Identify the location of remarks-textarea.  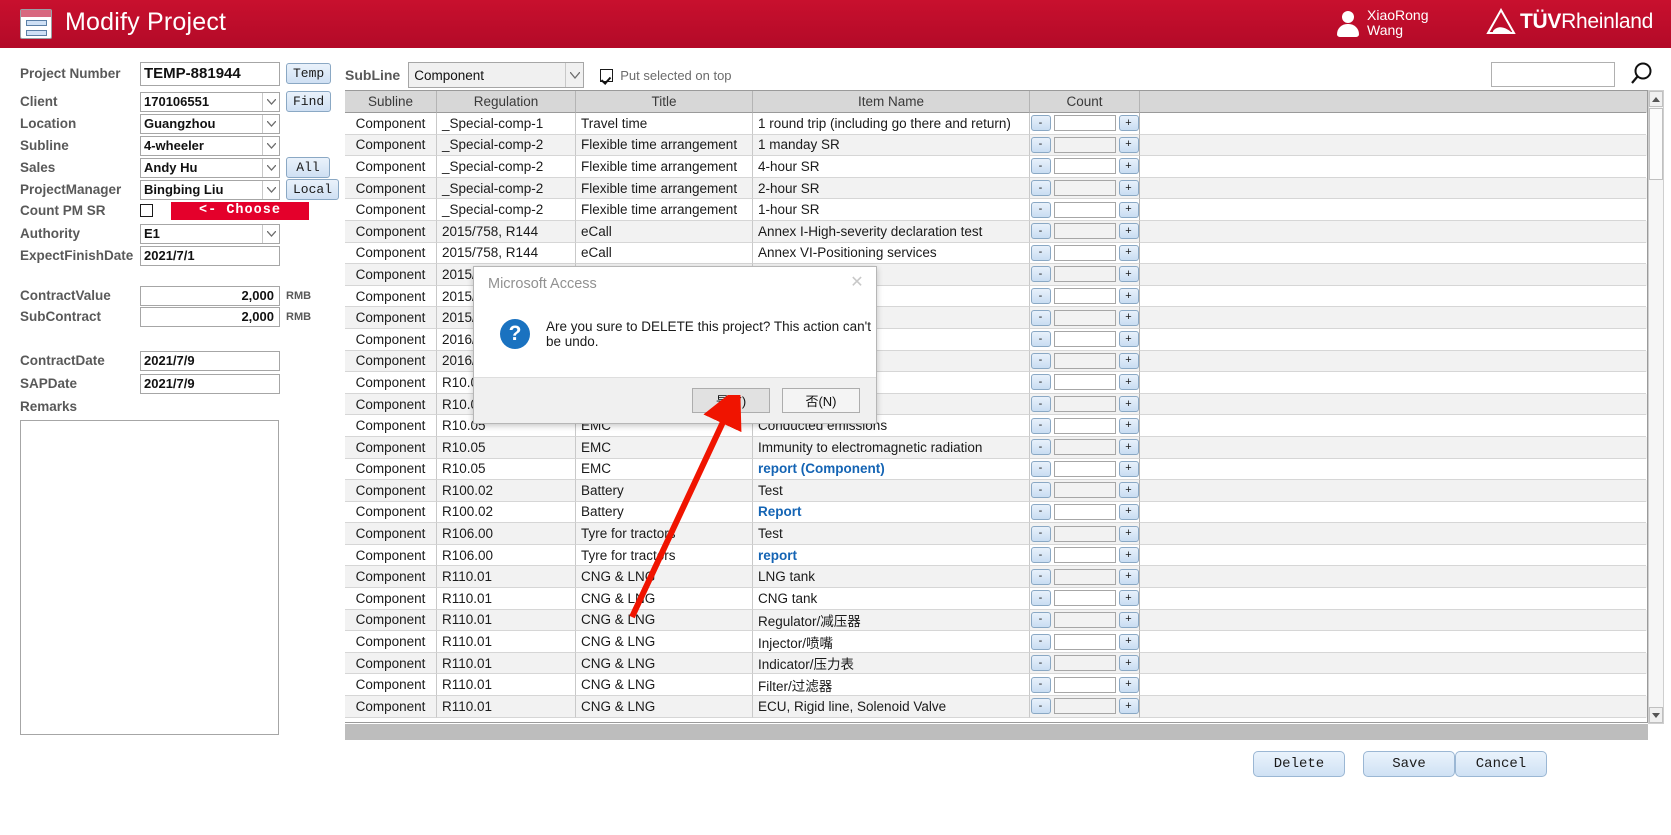
(149, 577).